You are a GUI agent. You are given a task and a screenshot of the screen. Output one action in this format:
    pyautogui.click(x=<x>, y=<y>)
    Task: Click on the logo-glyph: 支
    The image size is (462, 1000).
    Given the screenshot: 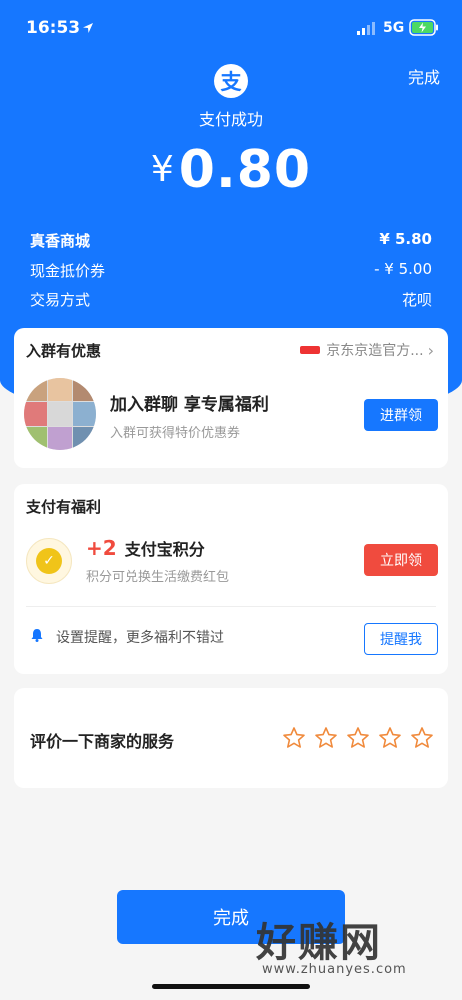 What is the action you would take?
    pyautogui.click(x=231, y=82)
    